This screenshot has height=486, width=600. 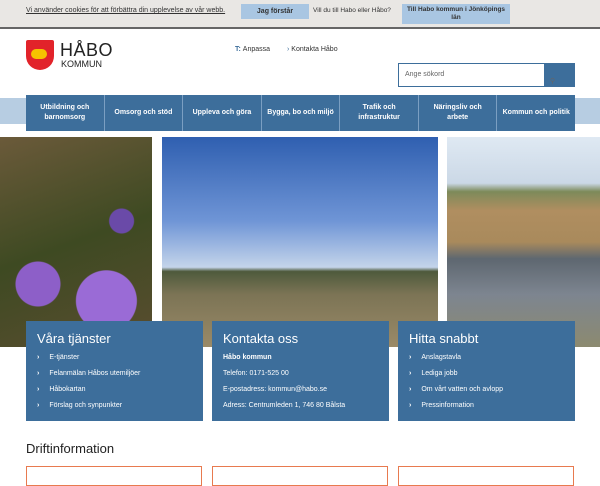 I want to click on text-size-icon: T:, so click(x=239, y=49).